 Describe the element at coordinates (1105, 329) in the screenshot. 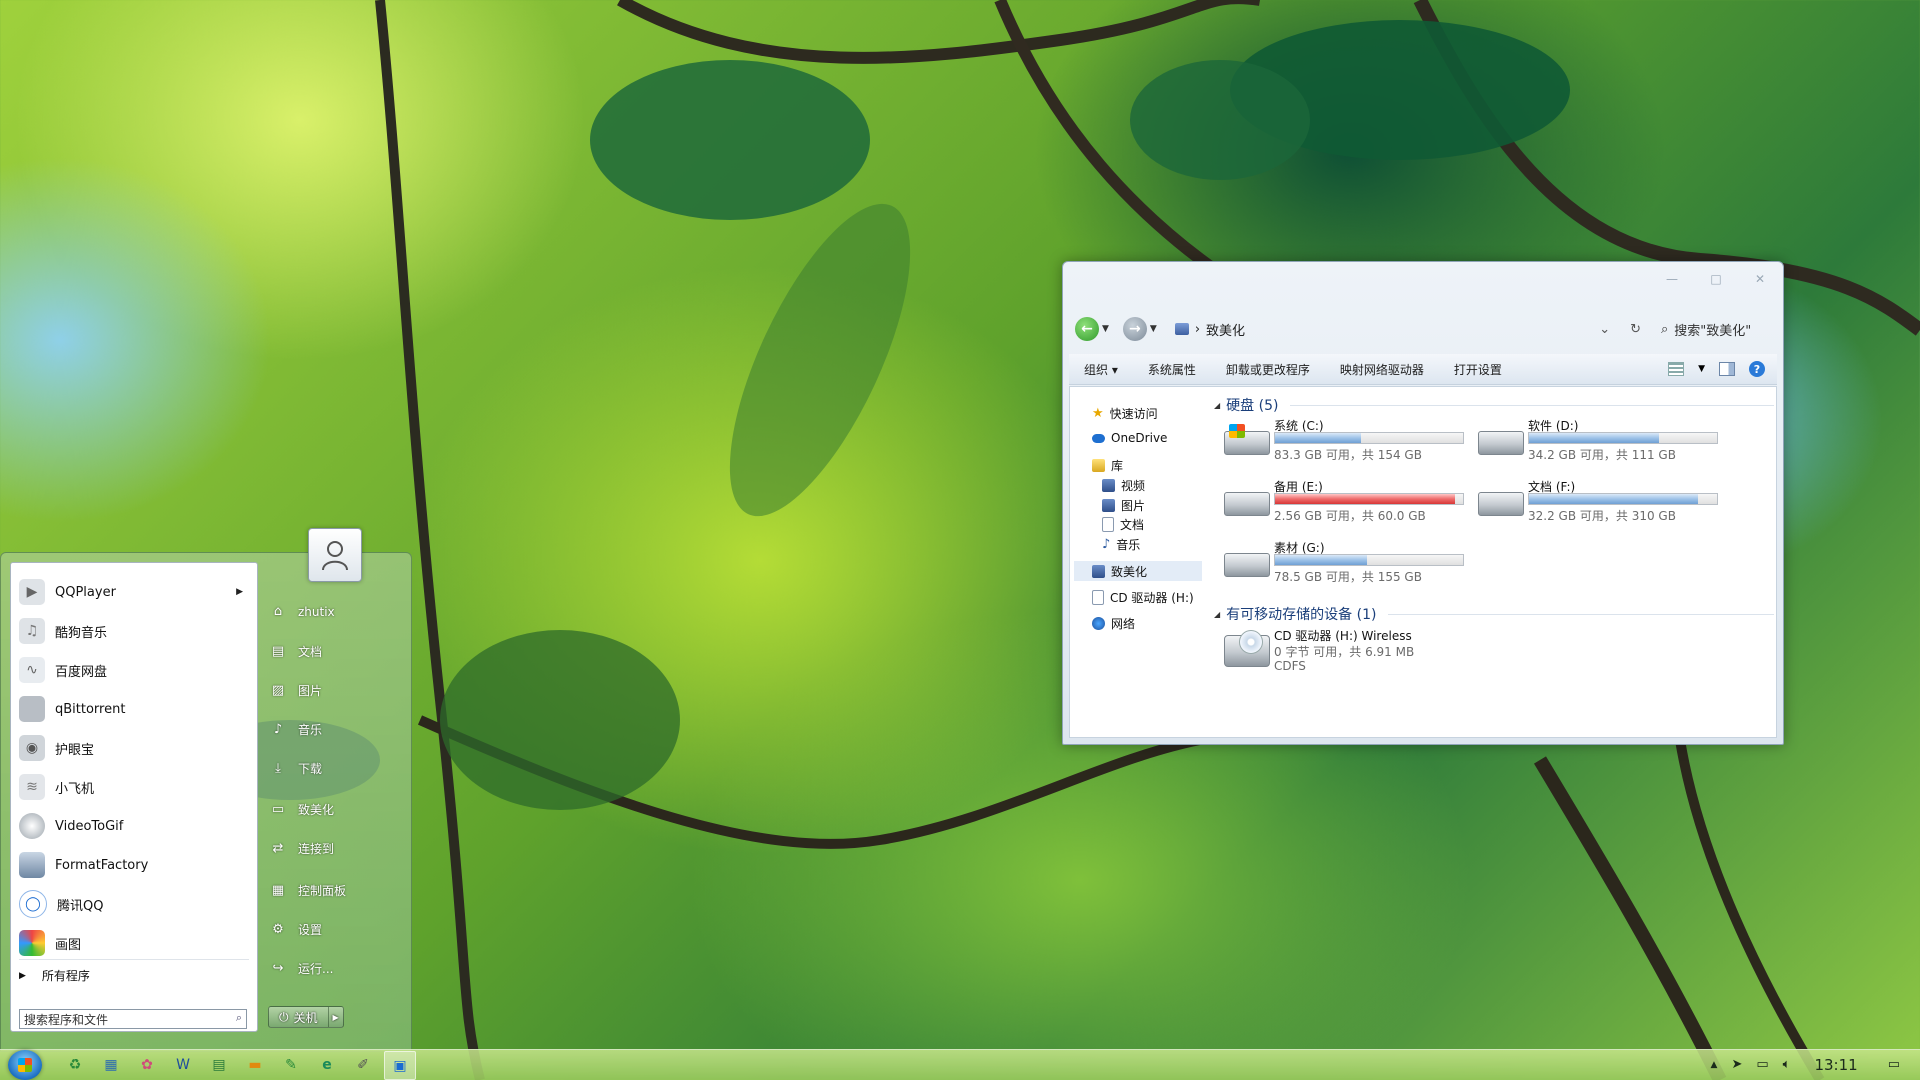

I see `back-history-chevron-icon: ▼` at that location.